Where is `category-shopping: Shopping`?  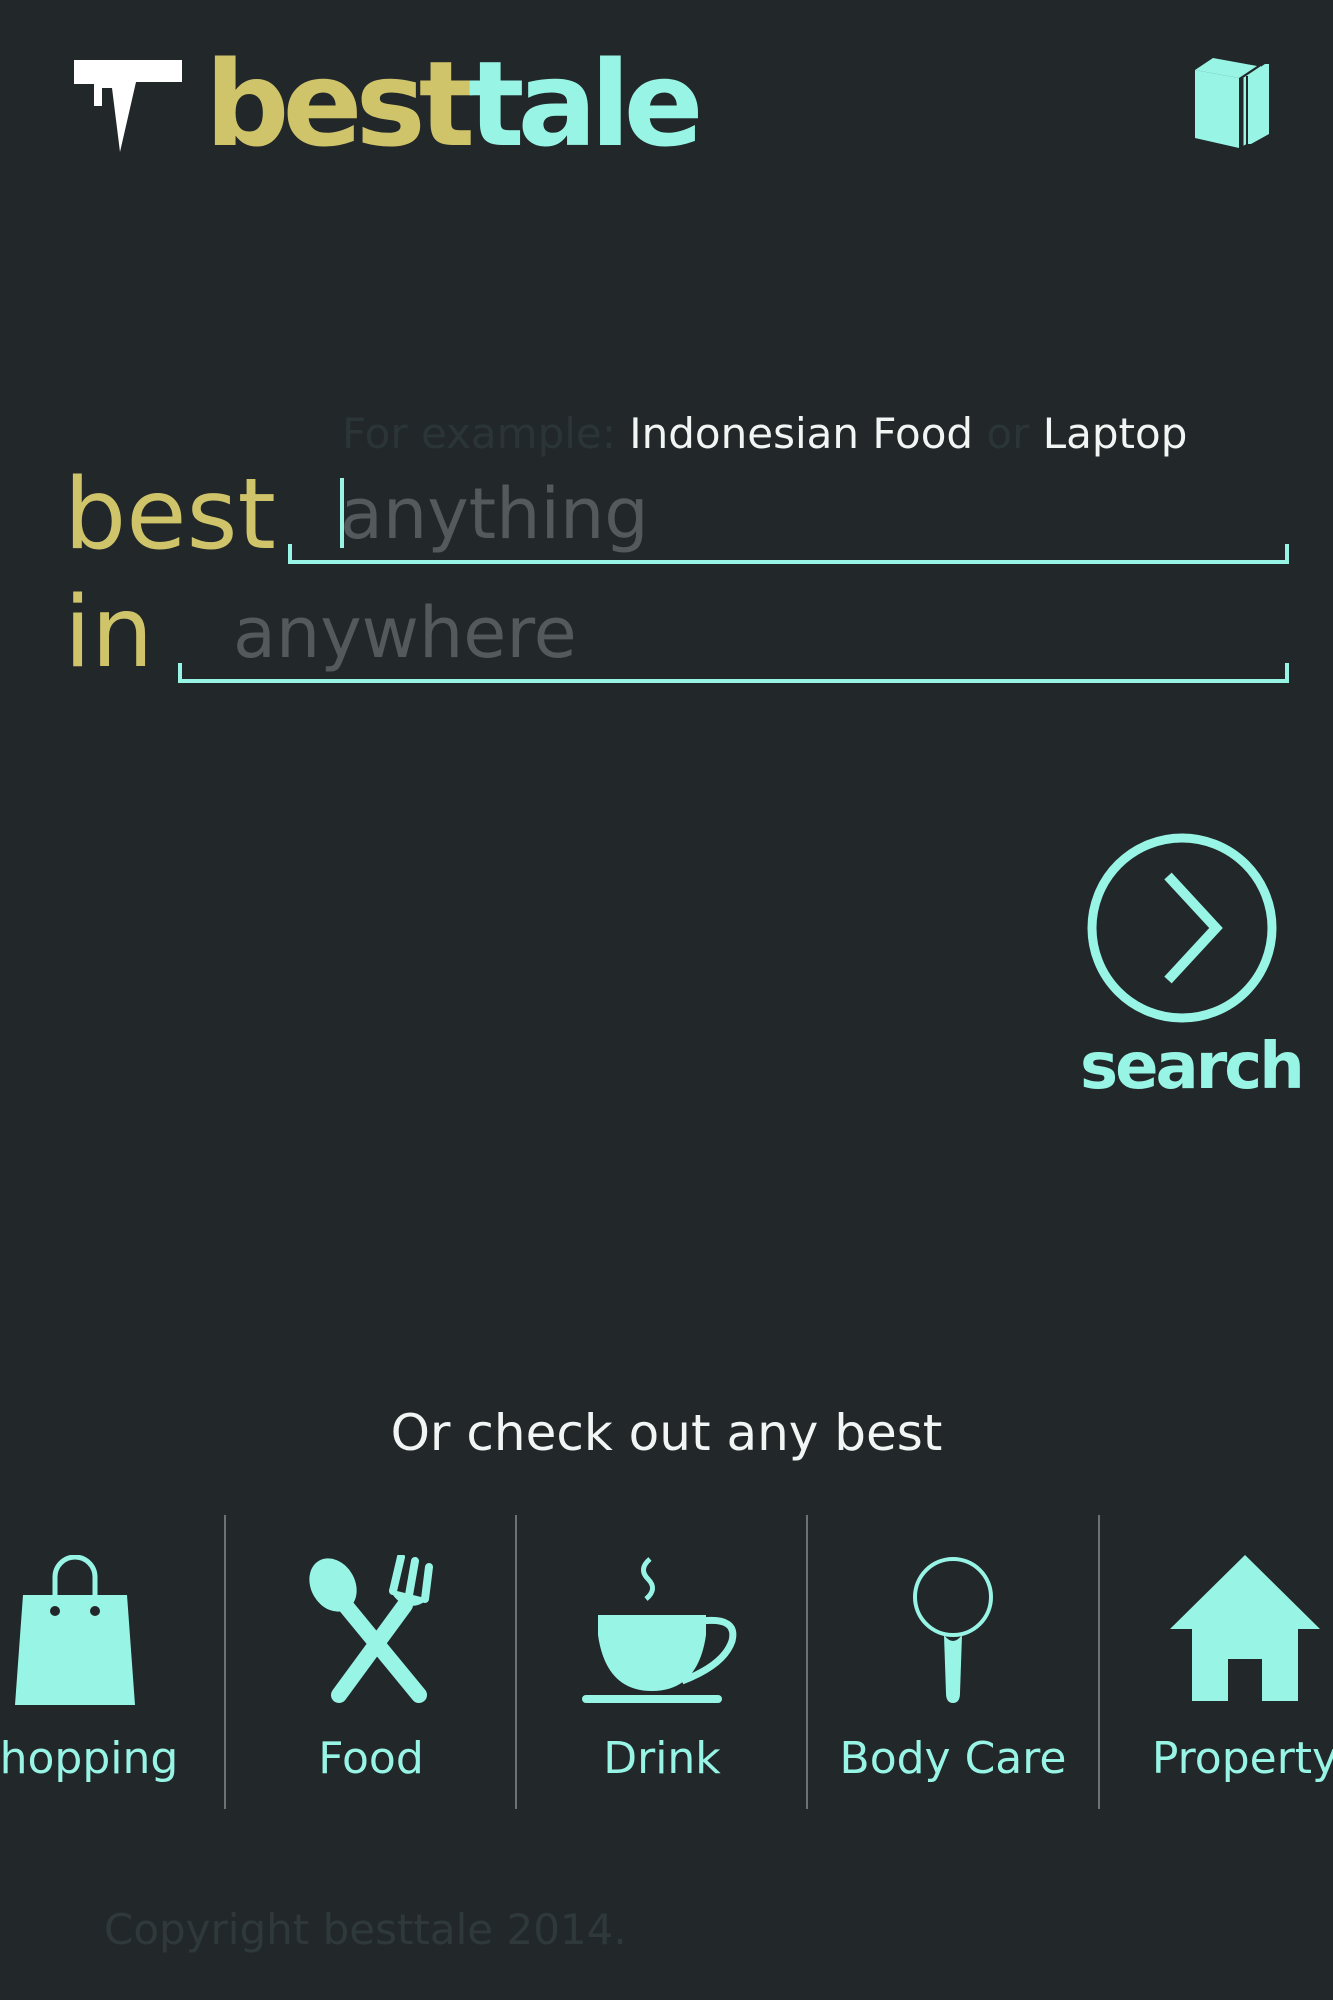
category-shopping: Shopping is located at coordinates (110, 1662).